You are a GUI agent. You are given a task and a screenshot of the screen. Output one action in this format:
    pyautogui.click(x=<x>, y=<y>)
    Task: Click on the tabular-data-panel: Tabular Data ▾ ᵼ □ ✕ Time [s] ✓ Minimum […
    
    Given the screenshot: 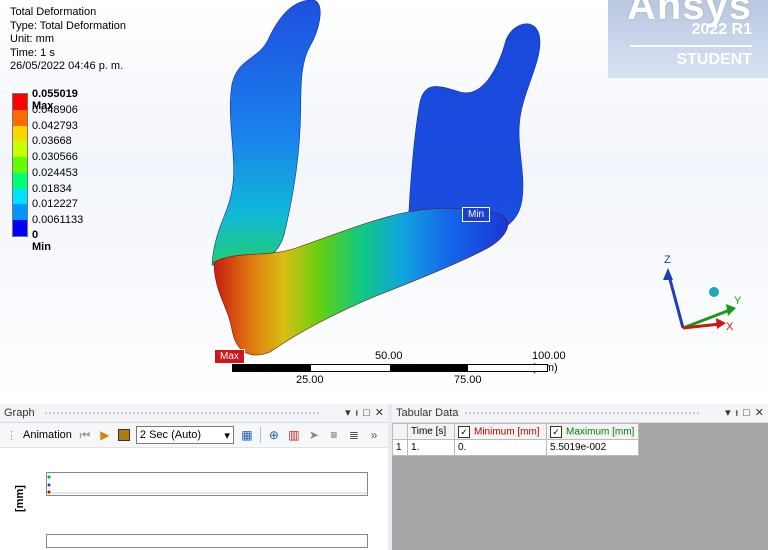 What is the action you would take?
    pyautogui.click(x=580, y=477)
    